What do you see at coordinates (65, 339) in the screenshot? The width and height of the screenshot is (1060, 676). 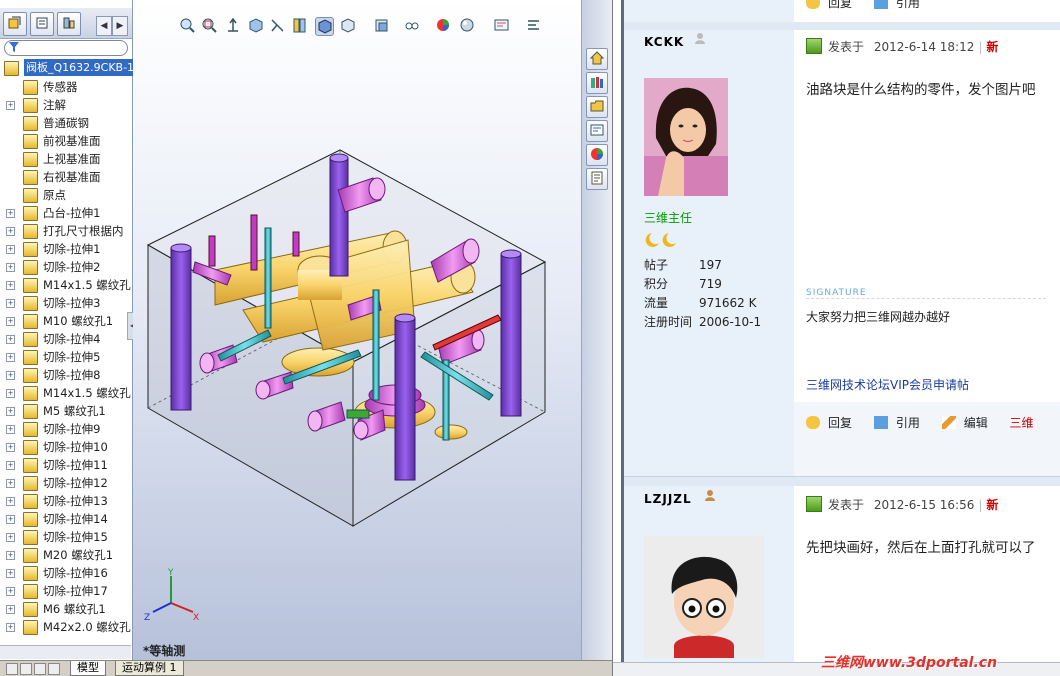 I see `tree-item: + 切除-拉伸4` at bounding box center [65, 339].